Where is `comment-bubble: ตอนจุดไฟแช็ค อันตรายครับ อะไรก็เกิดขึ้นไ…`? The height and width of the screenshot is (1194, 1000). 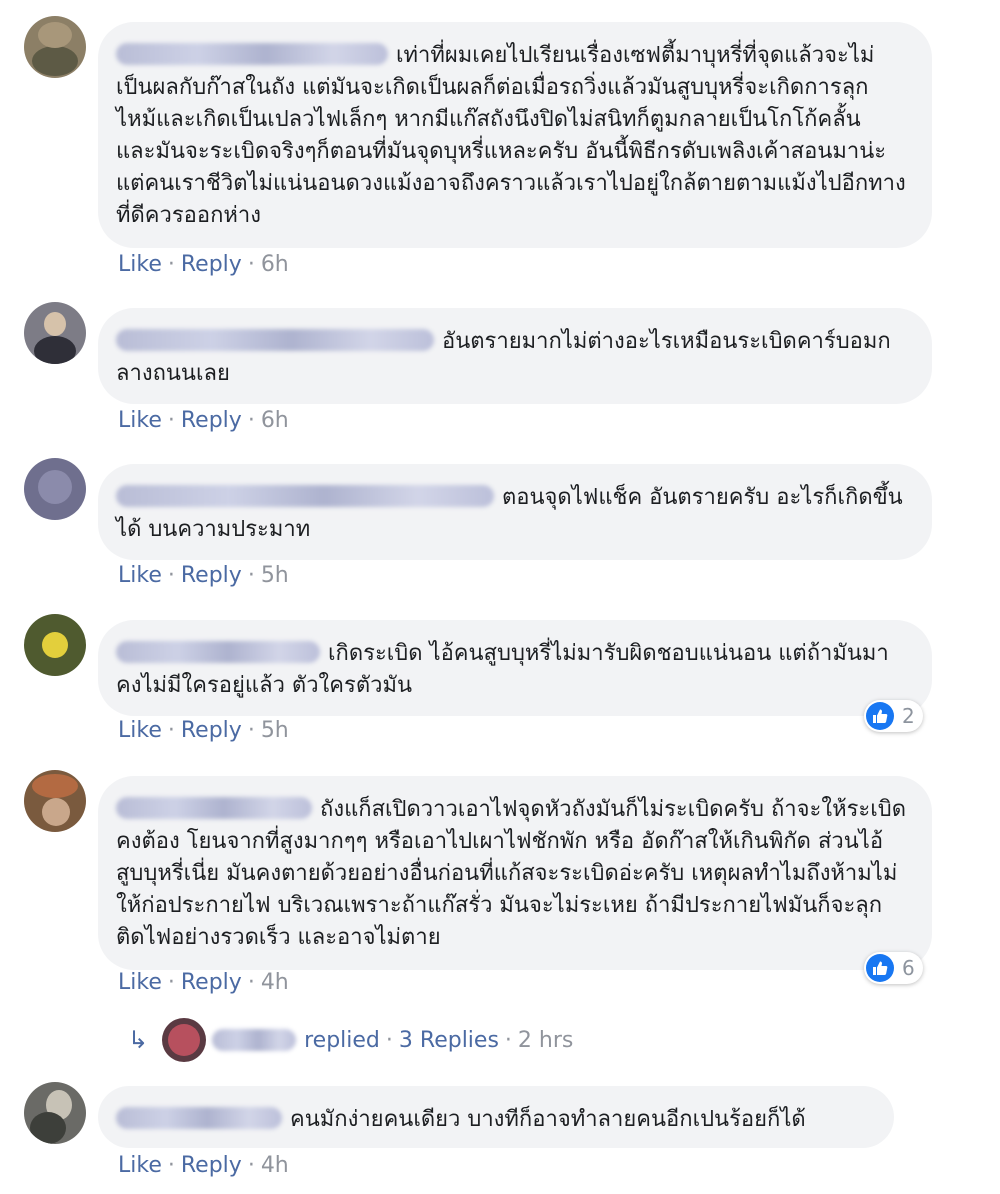
comment-bubble: ตอนจุดไฟแช็ค อันตรายครับ อะไรก็เกิดขึ้นไ… is located at coordinates (515, 512).